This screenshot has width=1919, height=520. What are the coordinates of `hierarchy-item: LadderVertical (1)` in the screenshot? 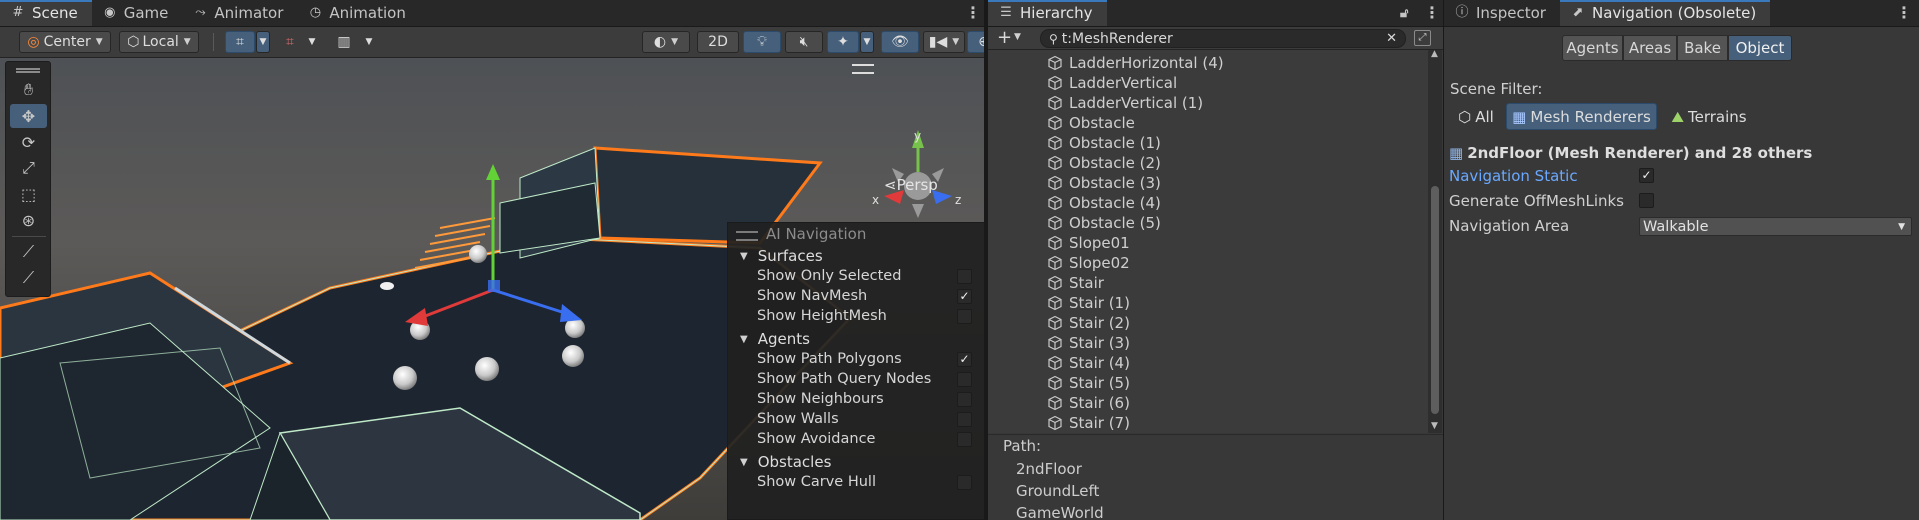 It's located at (1125, 103).